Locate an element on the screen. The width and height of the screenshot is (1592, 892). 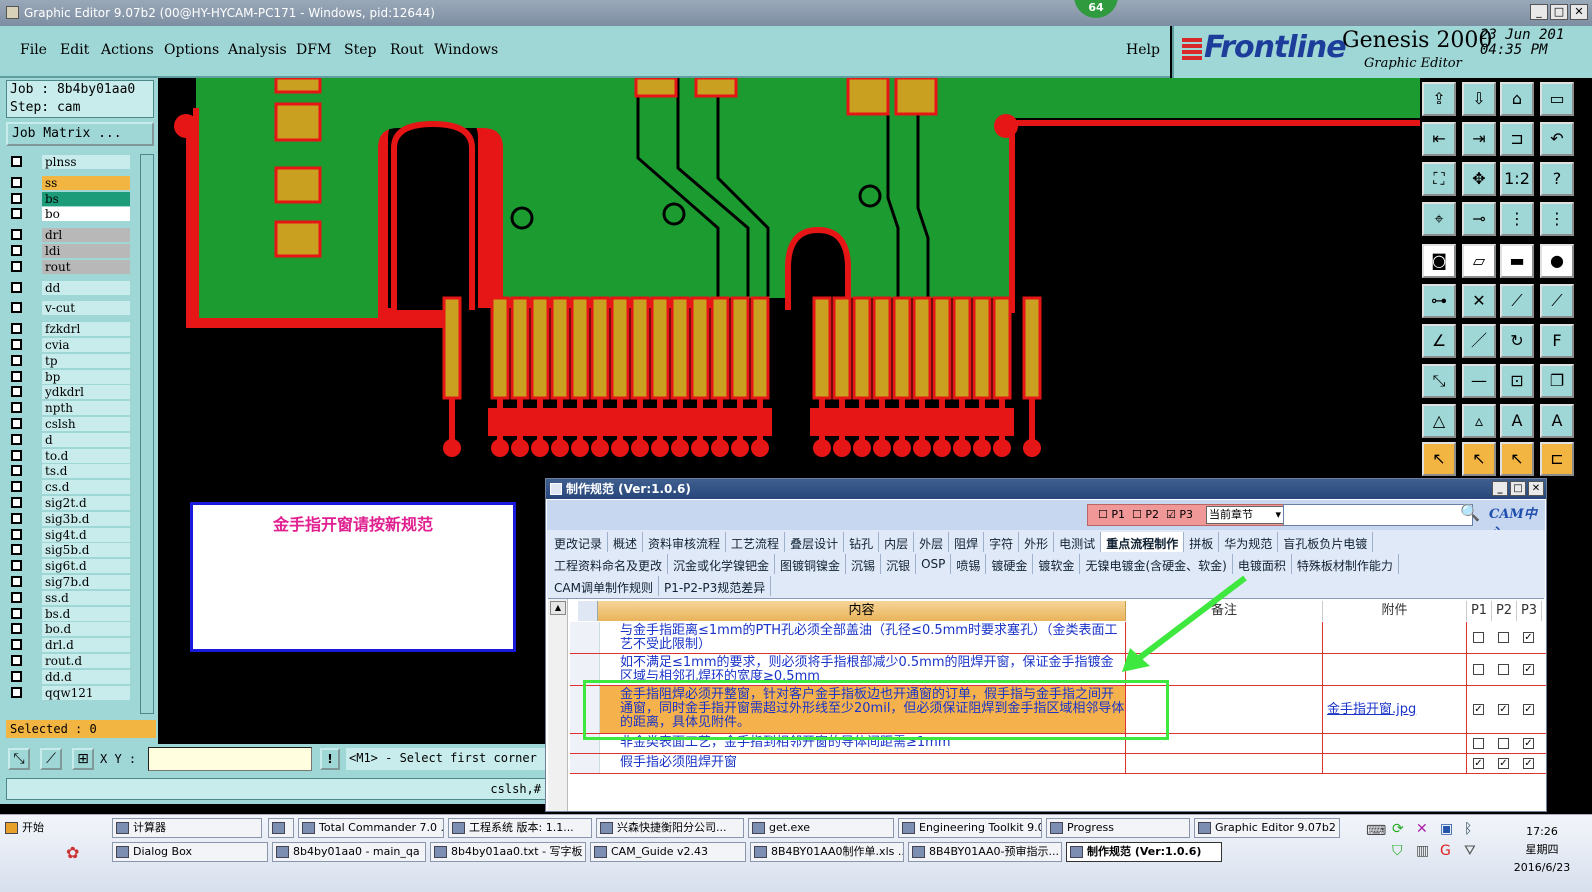
import-icon: ⇪ is located at coordinates (1439, 99).